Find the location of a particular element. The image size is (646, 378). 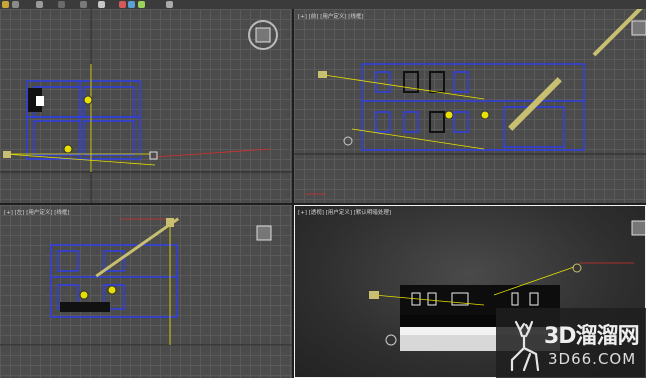

facade-wireframe is located at coordinates (473, 107).